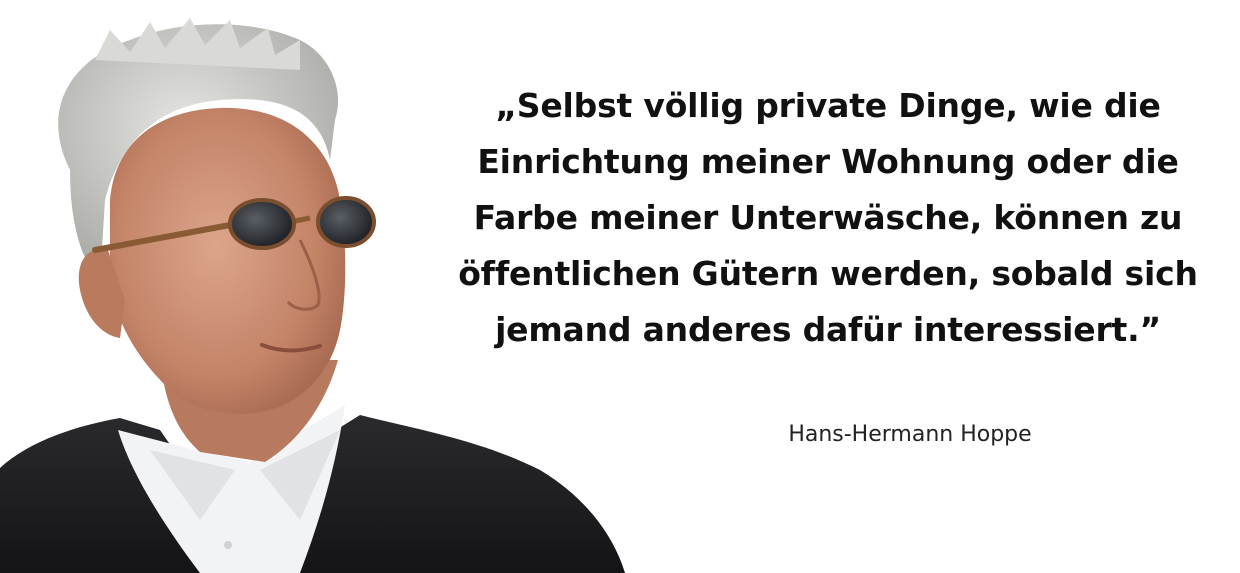  I want to click on quote-line: jemand anderes dafür interessiert.”, so click(828, 329).